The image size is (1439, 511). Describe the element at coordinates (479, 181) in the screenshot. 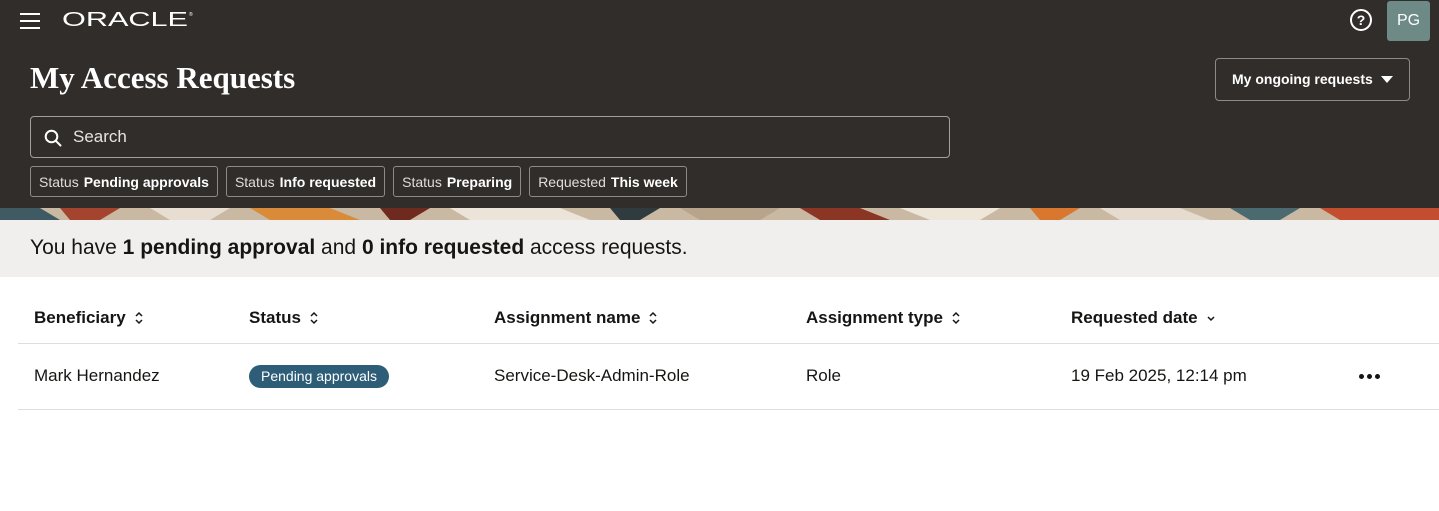

I see `filter-chip-value: Preparing` at that location.